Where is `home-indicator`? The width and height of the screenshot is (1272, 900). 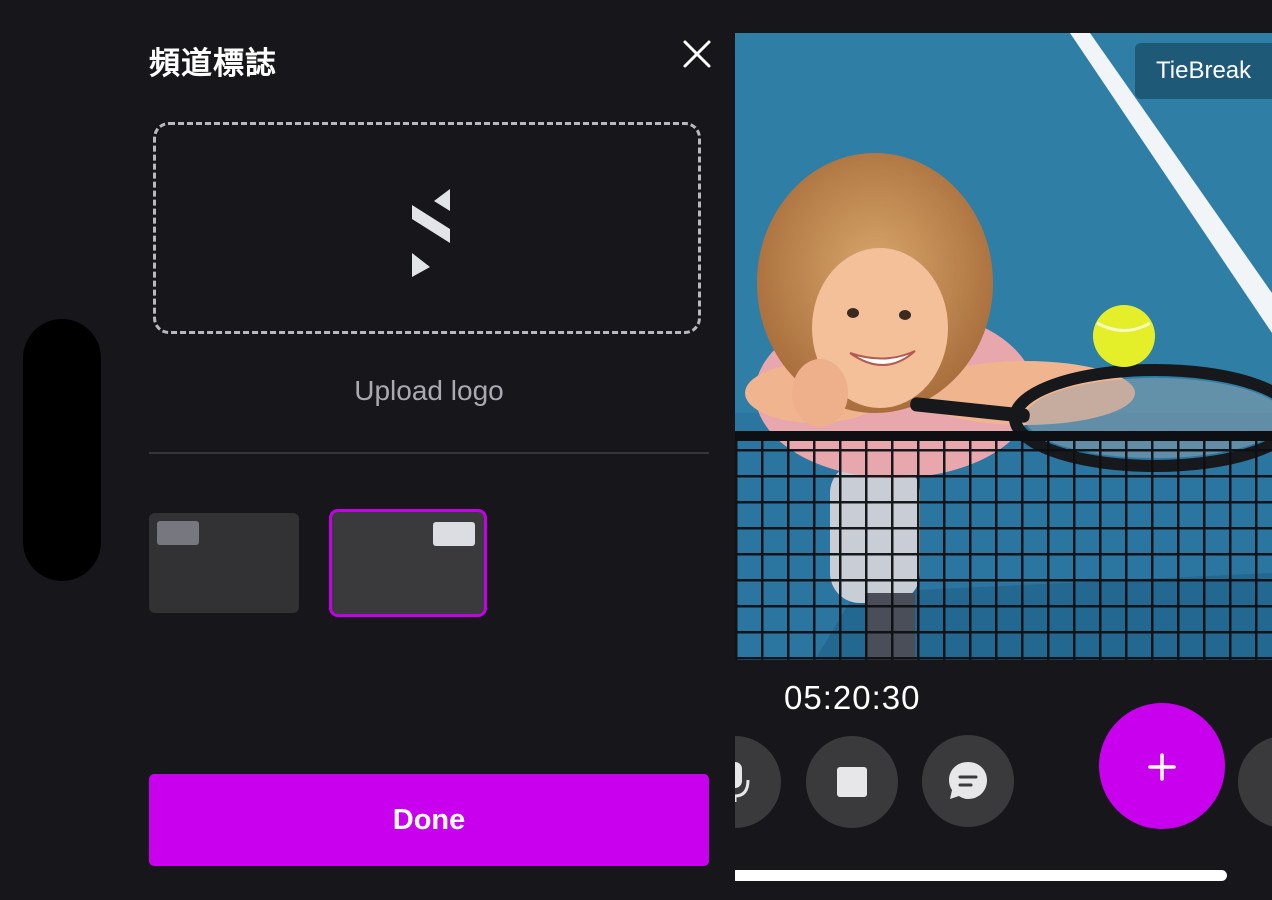
home-indicator is located at coordinates (981, 875).